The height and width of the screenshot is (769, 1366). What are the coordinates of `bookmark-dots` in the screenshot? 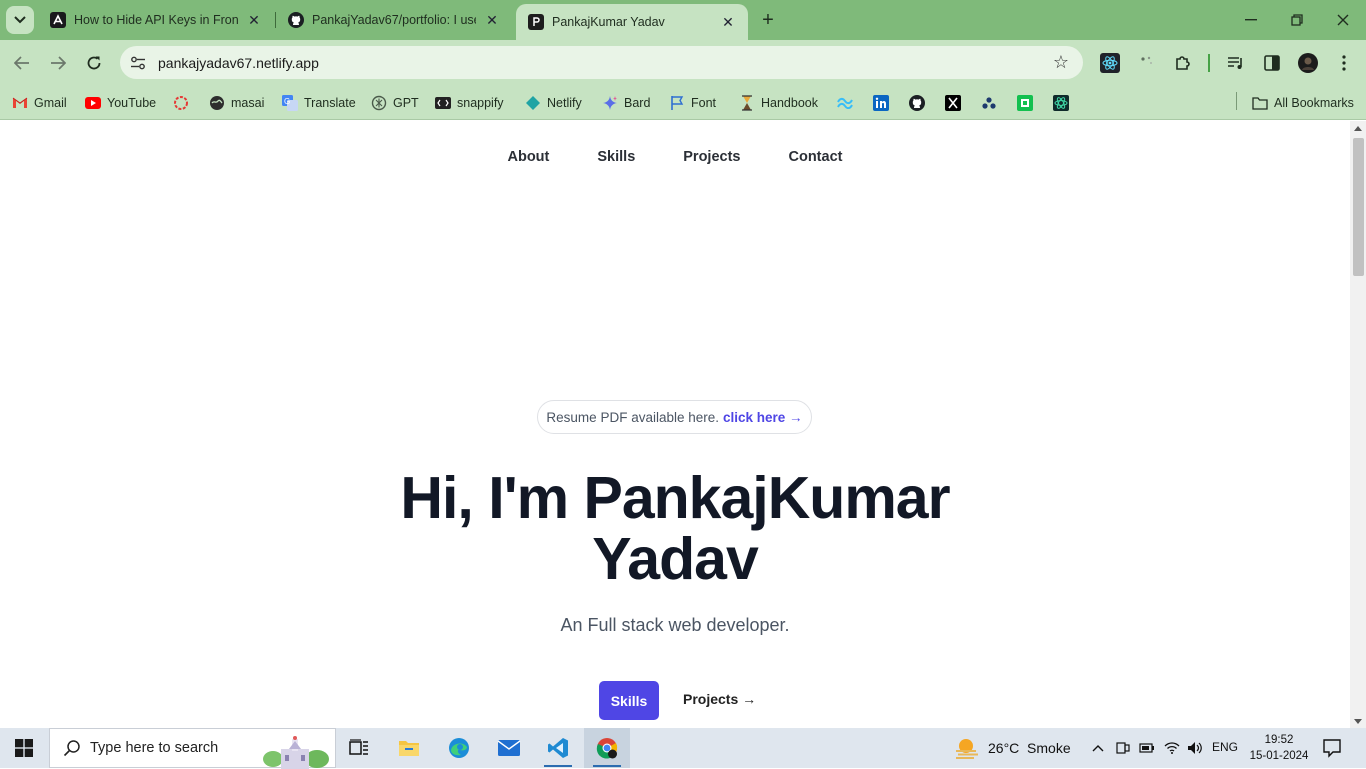 It's located at (992, 103).